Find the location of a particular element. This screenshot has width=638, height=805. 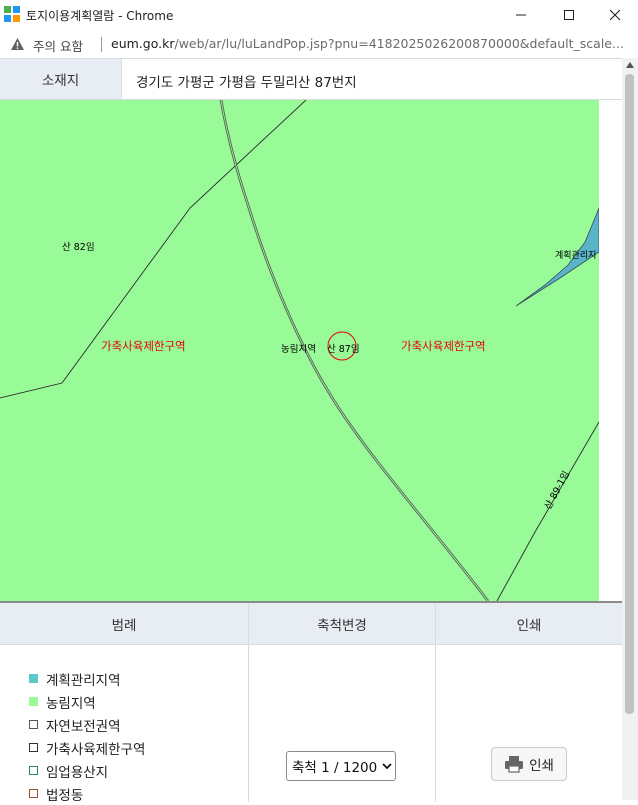

url-host: eum.go.kr is located at coordinates (143, 43).